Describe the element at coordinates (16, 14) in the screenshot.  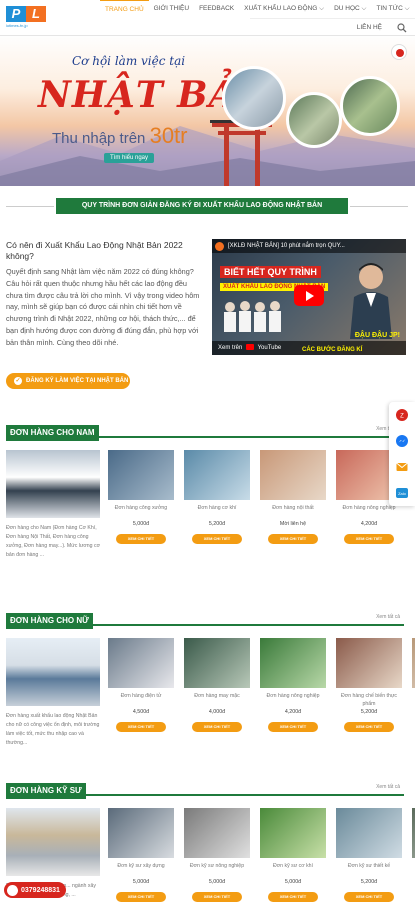
I see `logo-letter-p: P` at that location.